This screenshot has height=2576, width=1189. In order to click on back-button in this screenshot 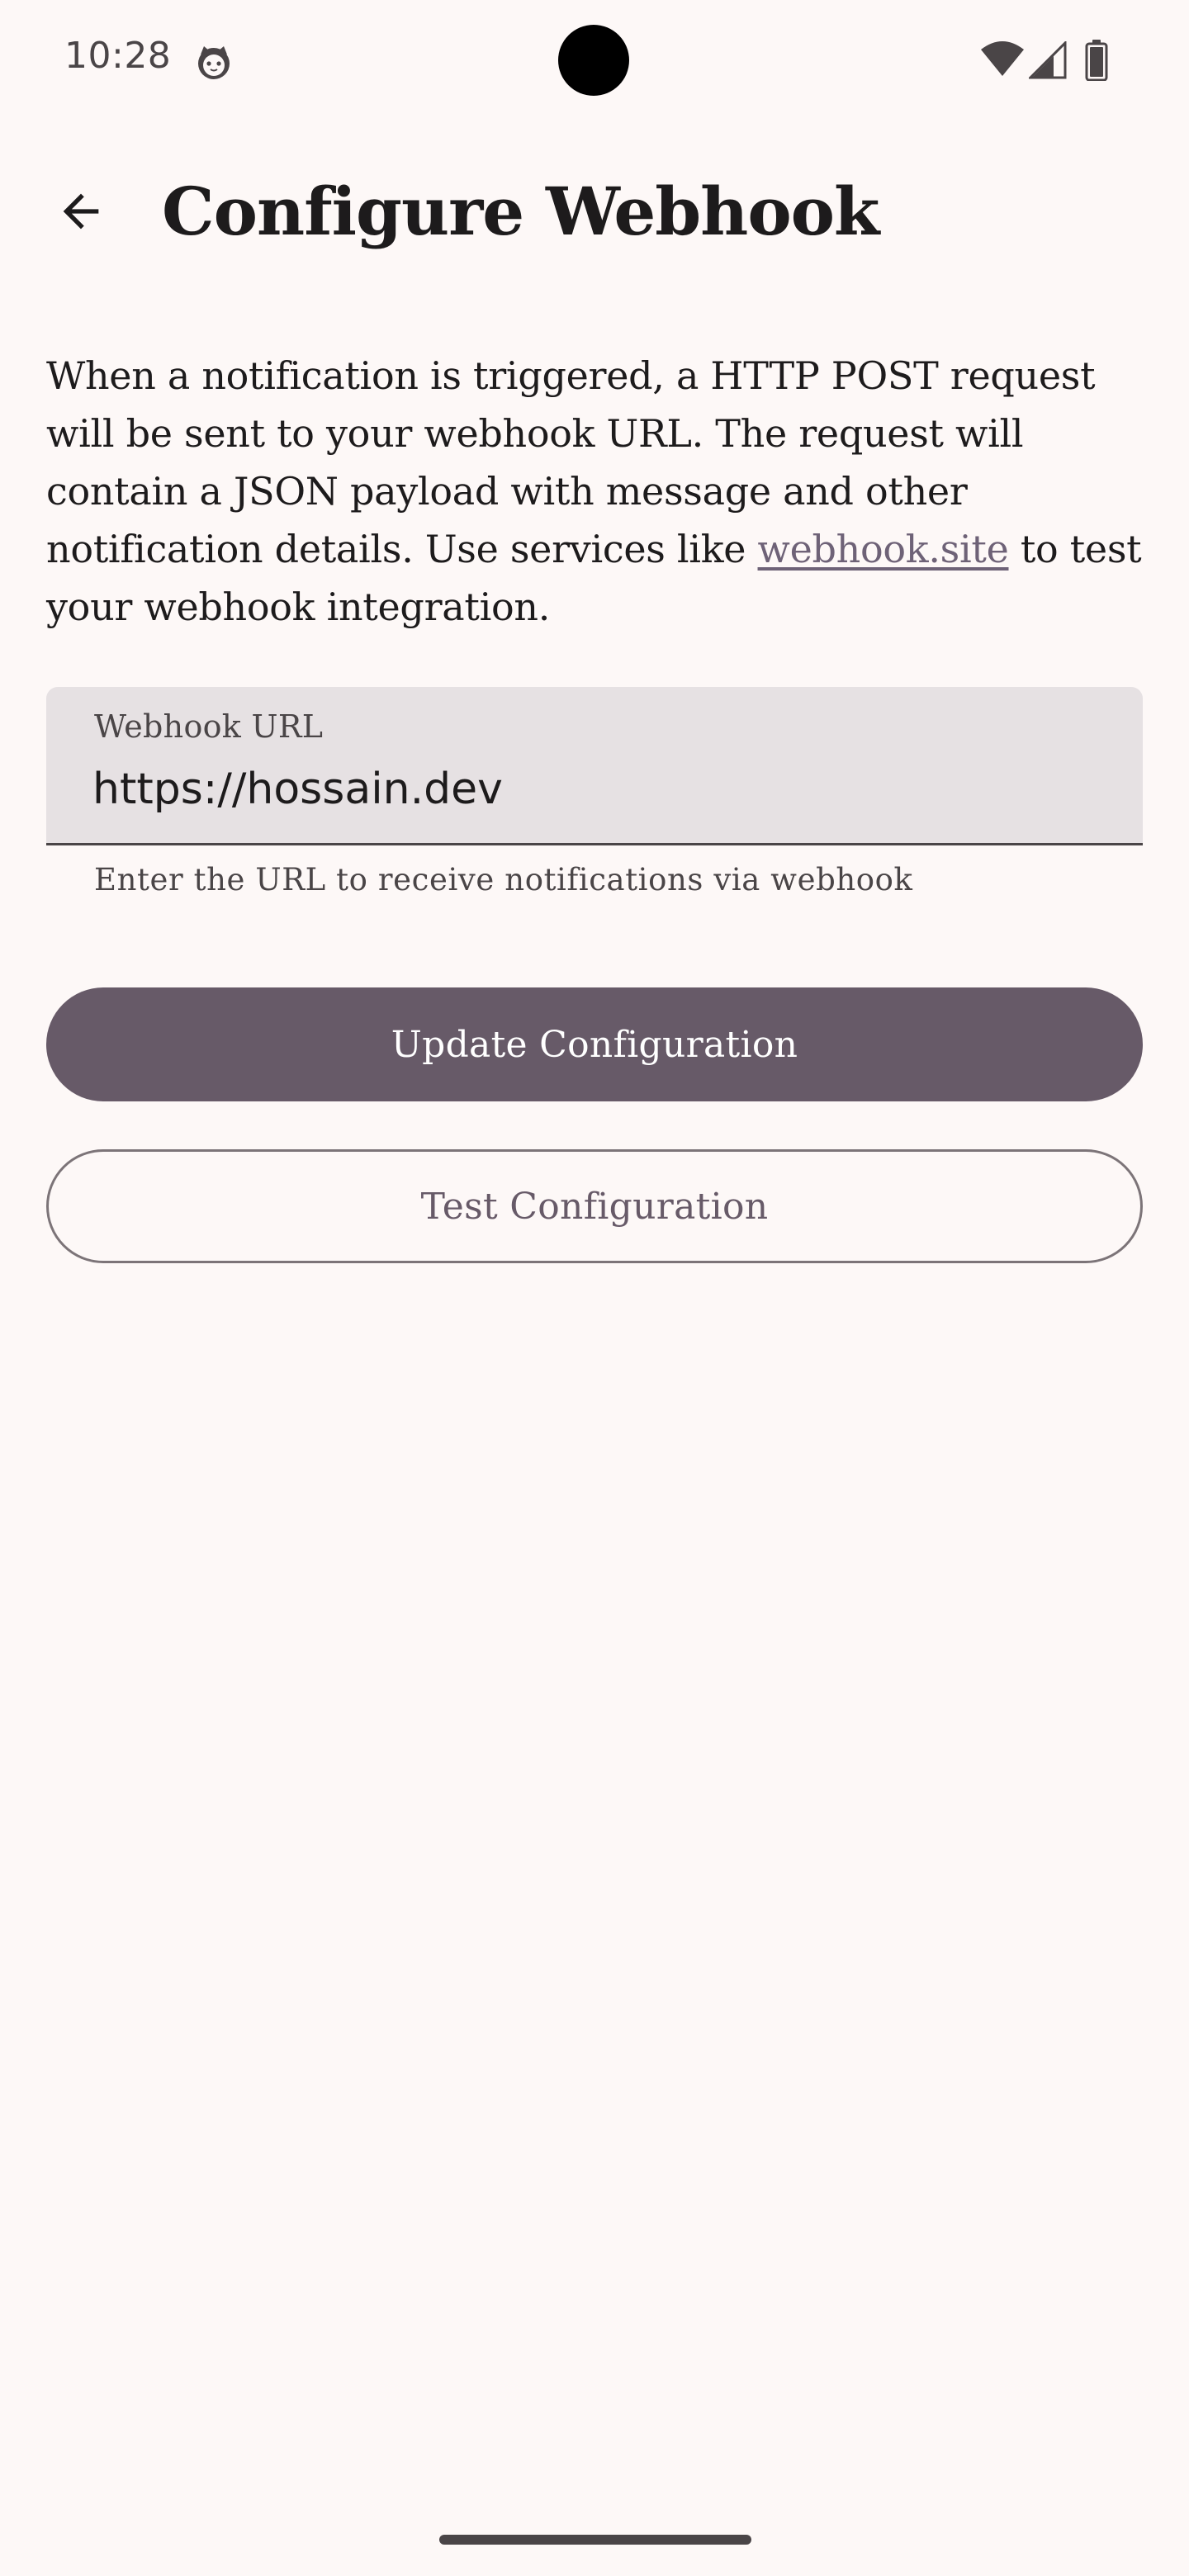, I will do `click(81, 213)`.